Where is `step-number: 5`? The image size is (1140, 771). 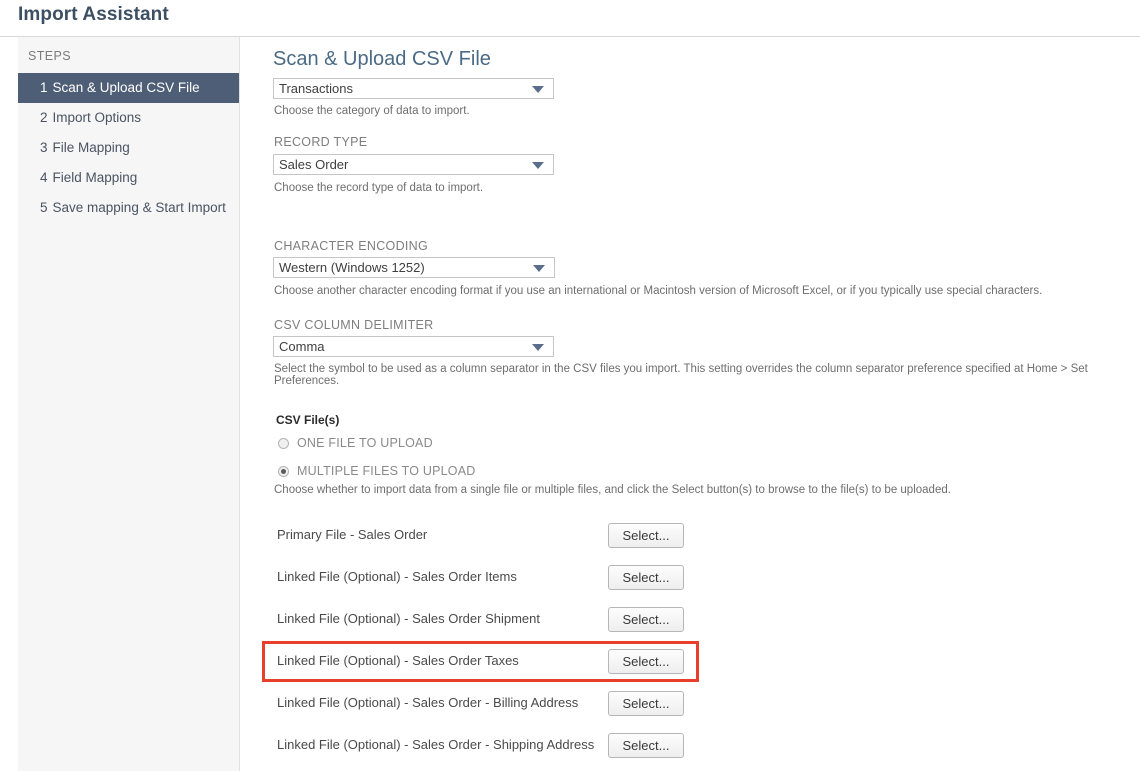 step-number: 5 is located at coordinates (44, 207).